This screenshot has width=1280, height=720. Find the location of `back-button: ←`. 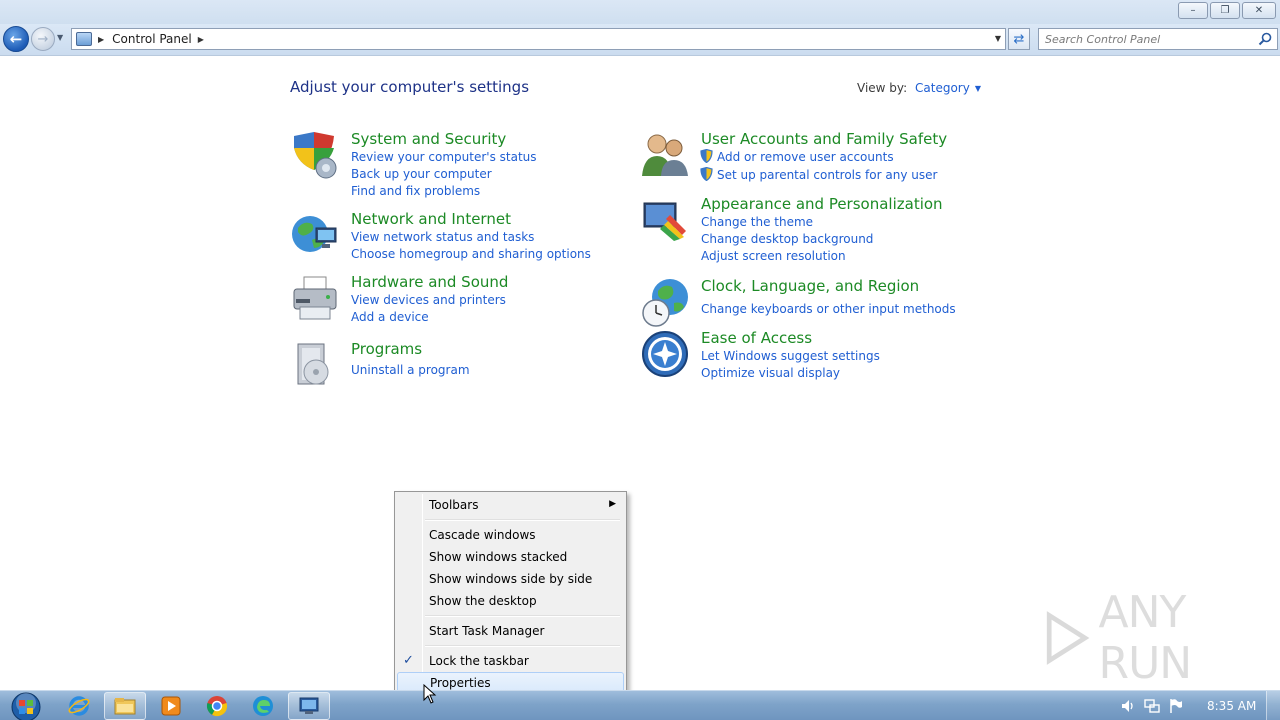

back-button: ← is located at coordinates (16, 39).